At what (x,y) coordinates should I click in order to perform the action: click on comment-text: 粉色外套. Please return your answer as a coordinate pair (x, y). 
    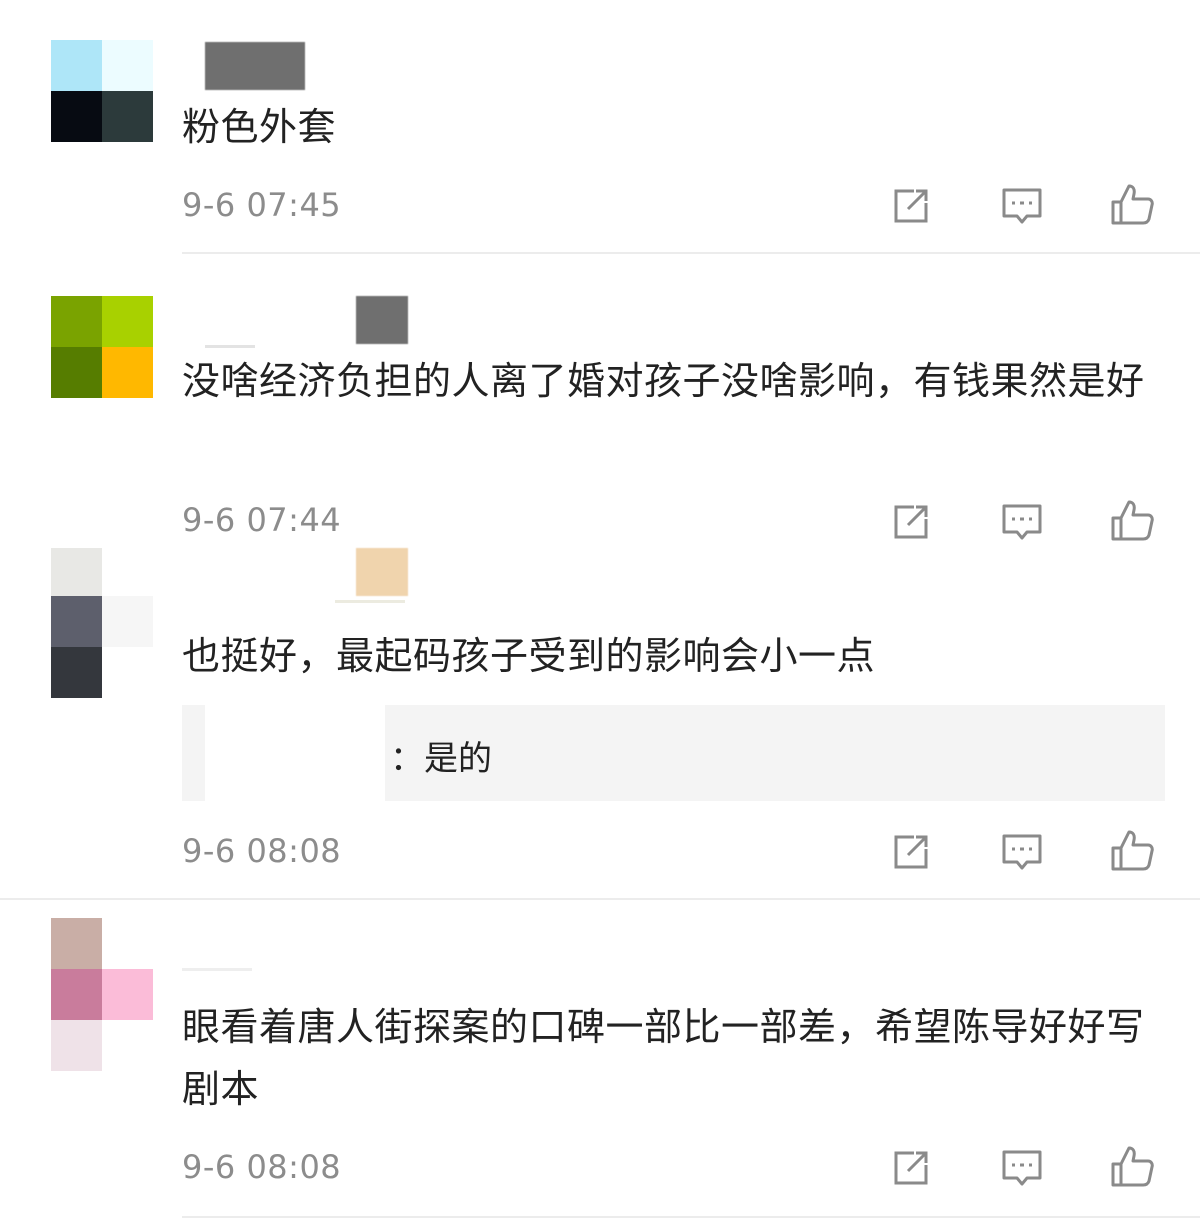
    Looking at the image, I should click on (259, 127).